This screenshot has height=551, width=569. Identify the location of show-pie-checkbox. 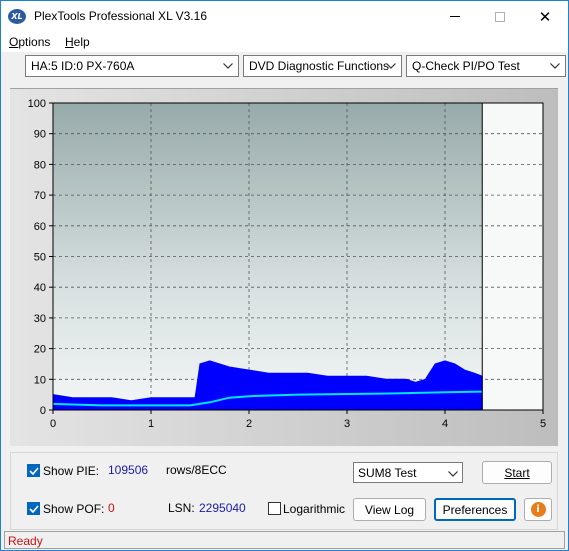
(33, 470).